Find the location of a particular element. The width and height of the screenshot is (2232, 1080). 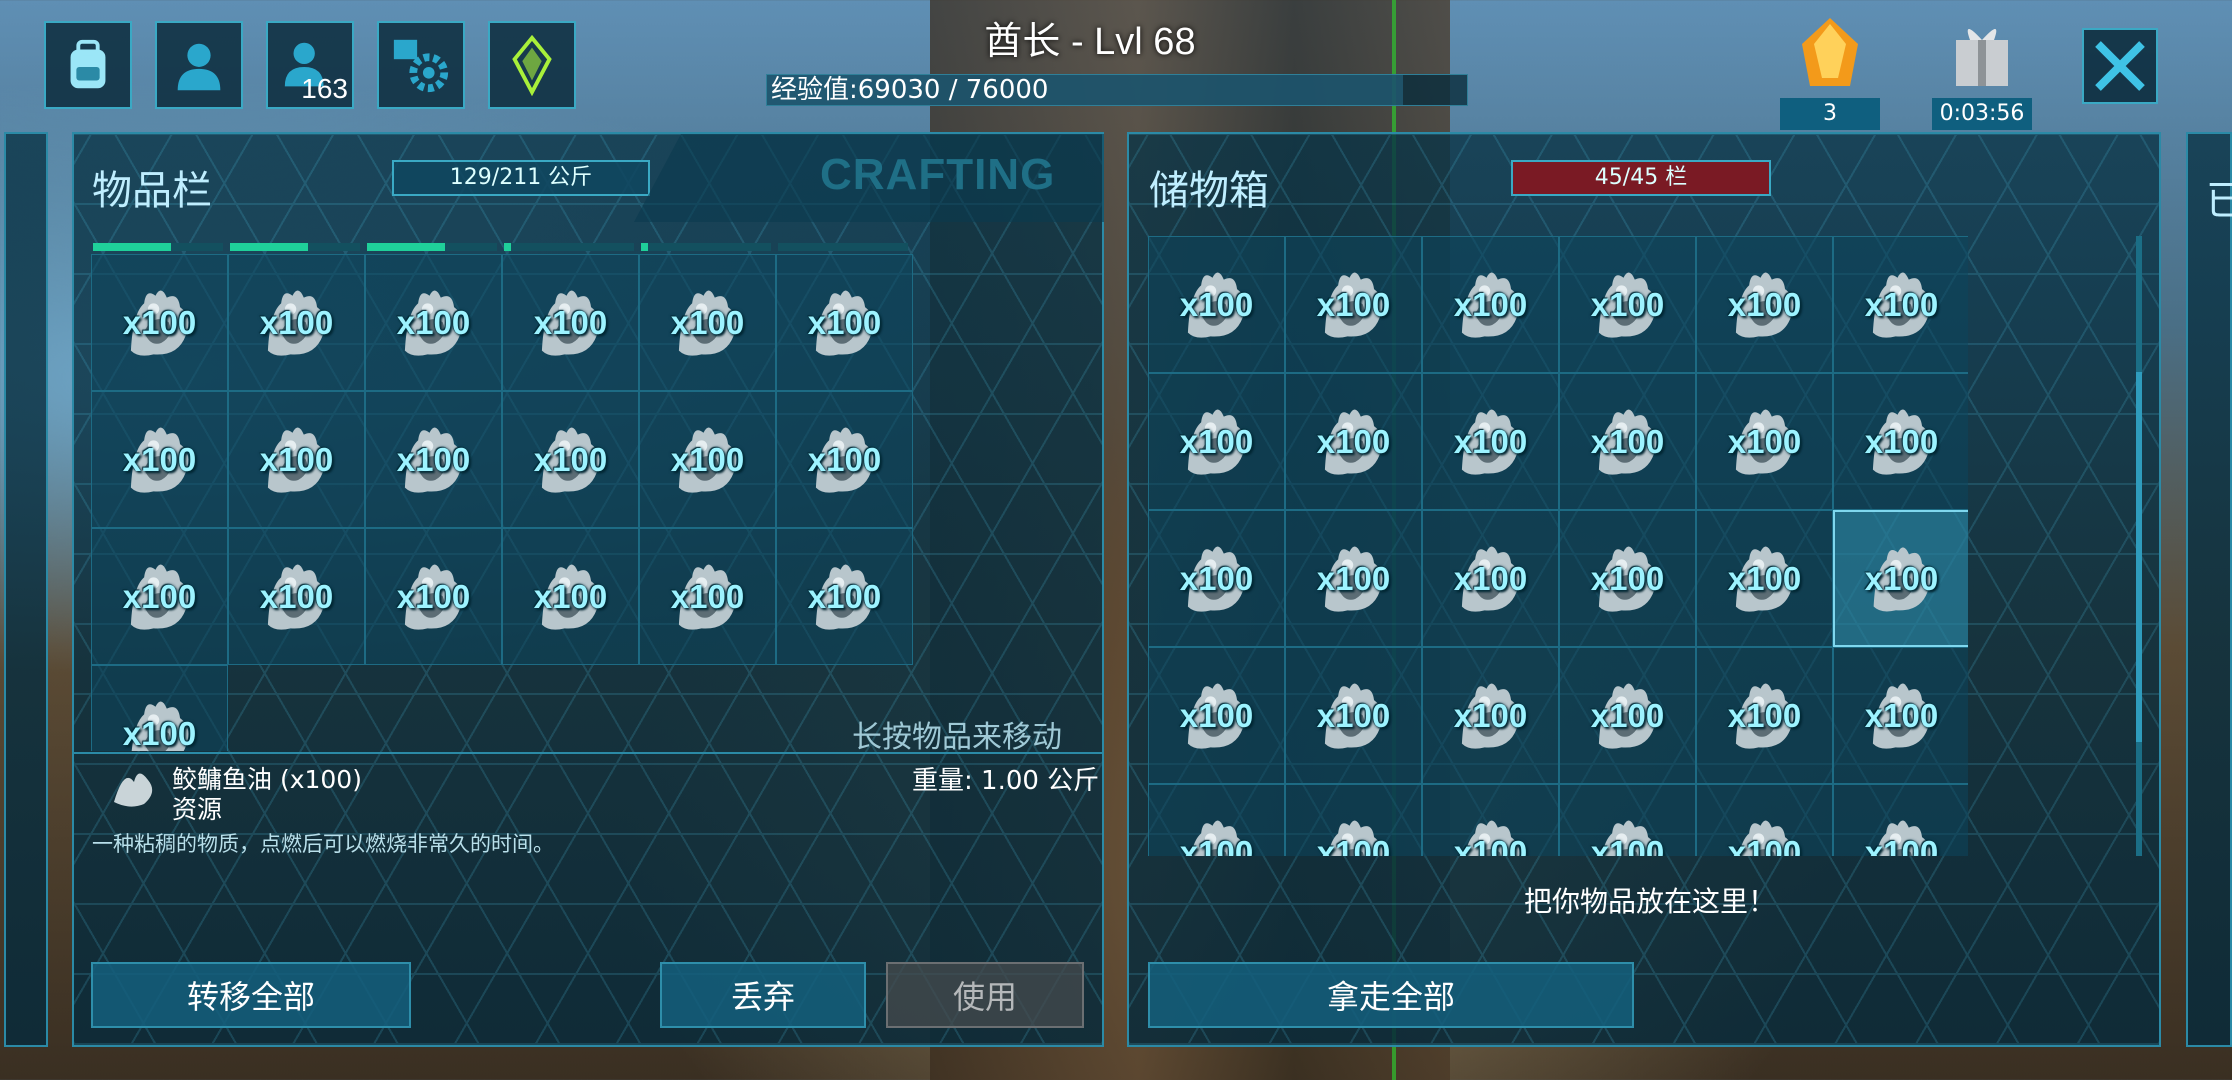

person-icon is located at coordinates (199, 67).